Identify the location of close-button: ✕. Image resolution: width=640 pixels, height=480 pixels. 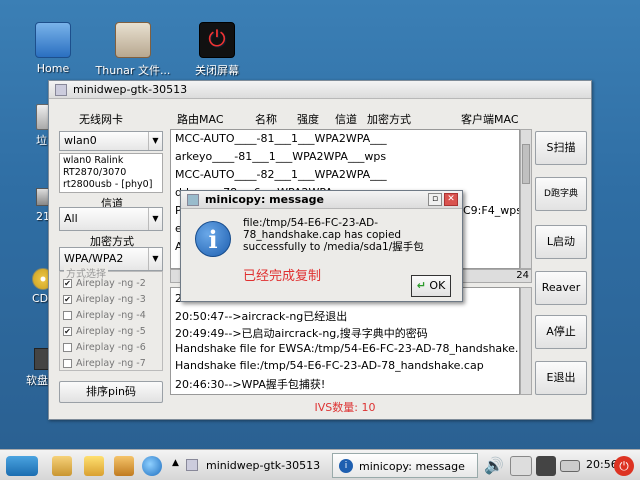
(451, 199).